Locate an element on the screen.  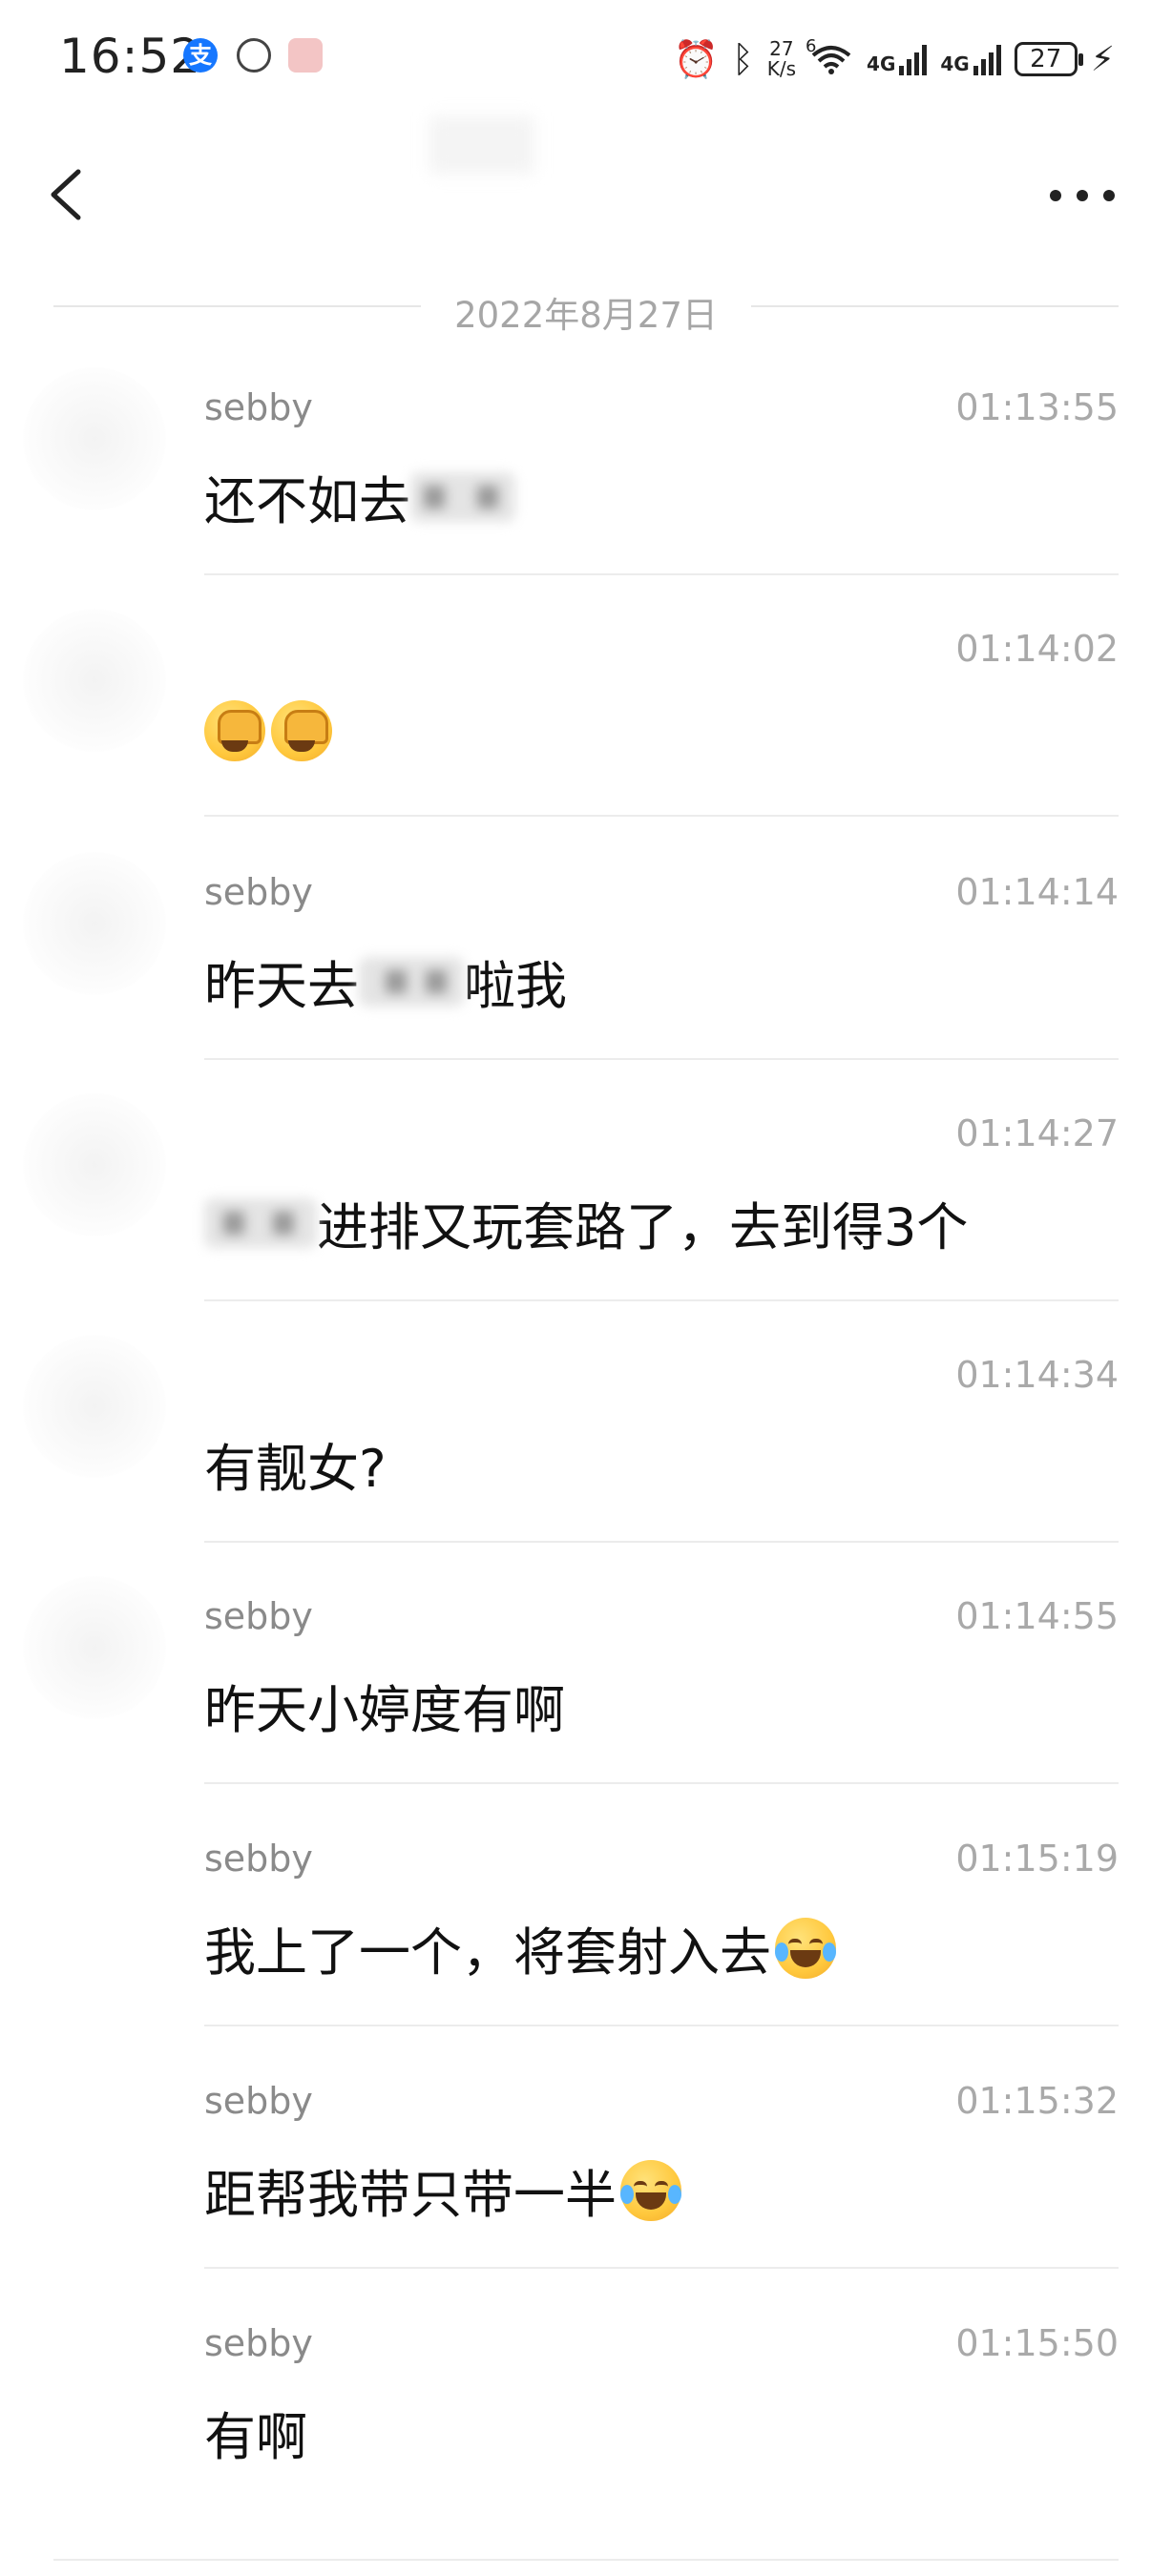
chat-message: sebby 01:15:19 我上了一个，将套射入去 is located at coordinates (661, 1933).